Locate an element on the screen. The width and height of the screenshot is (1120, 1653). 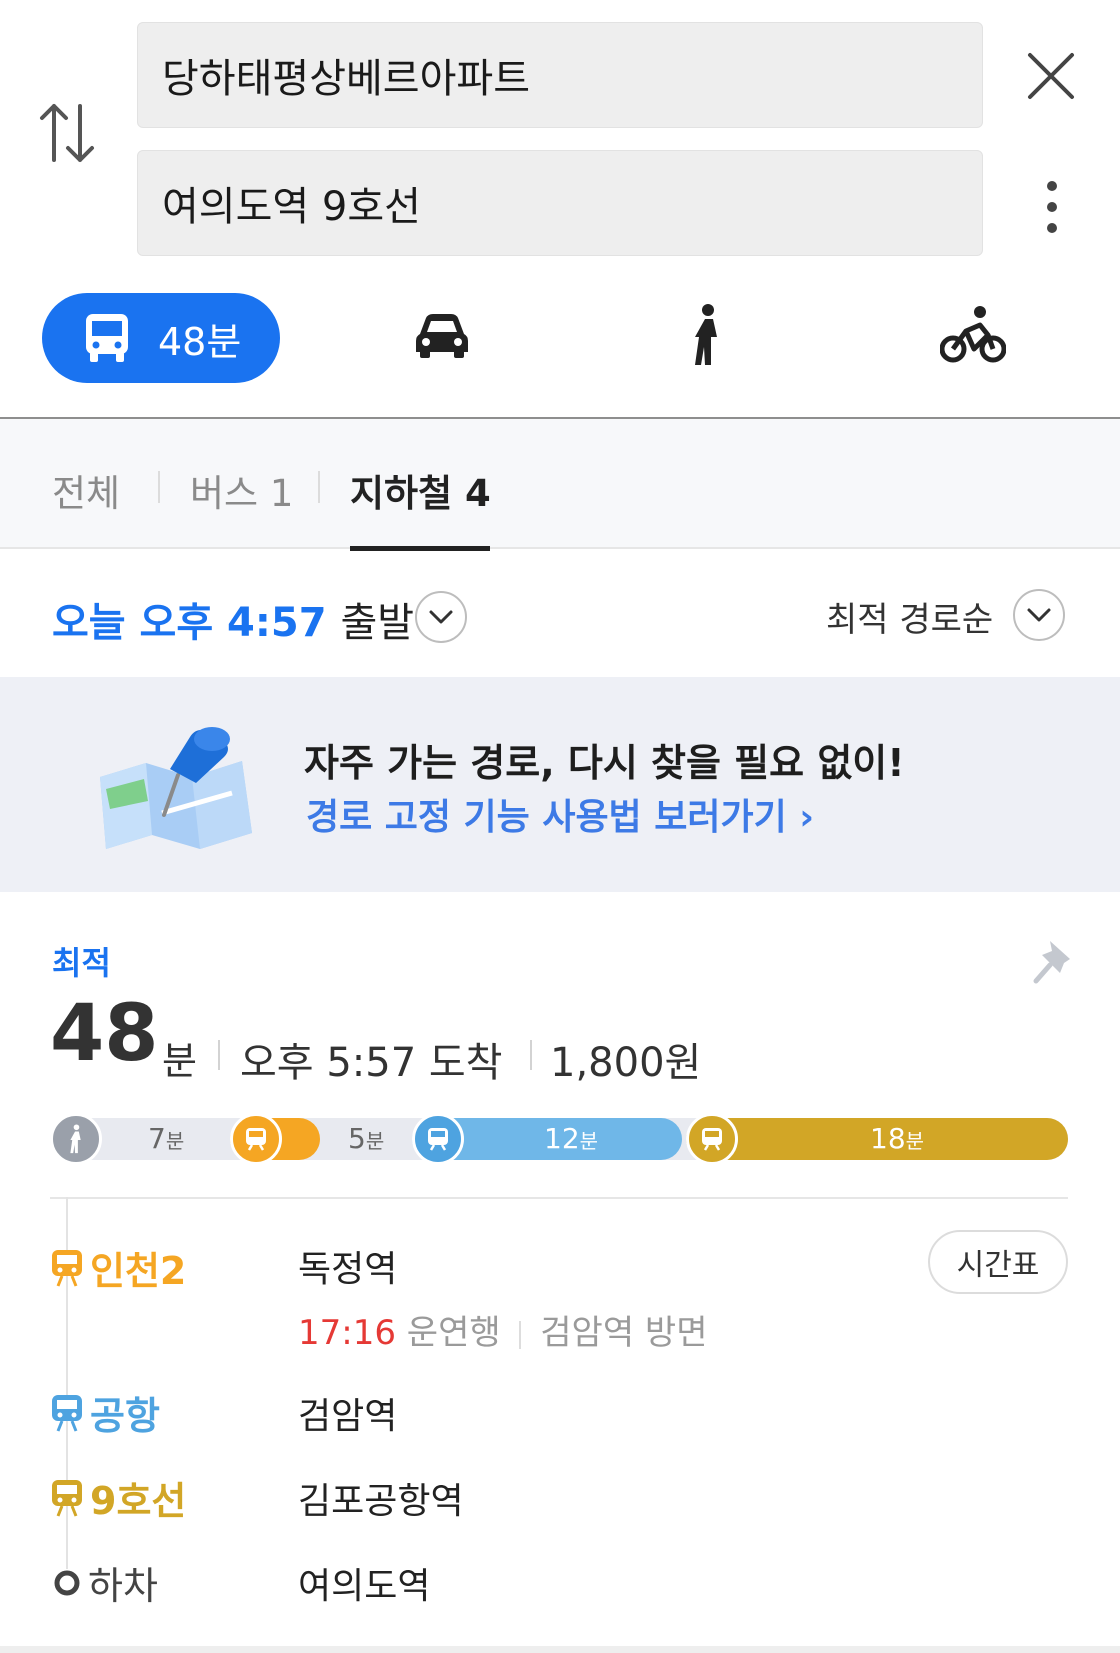
alight-label: 하차 is located at coordinates (123, 1586).